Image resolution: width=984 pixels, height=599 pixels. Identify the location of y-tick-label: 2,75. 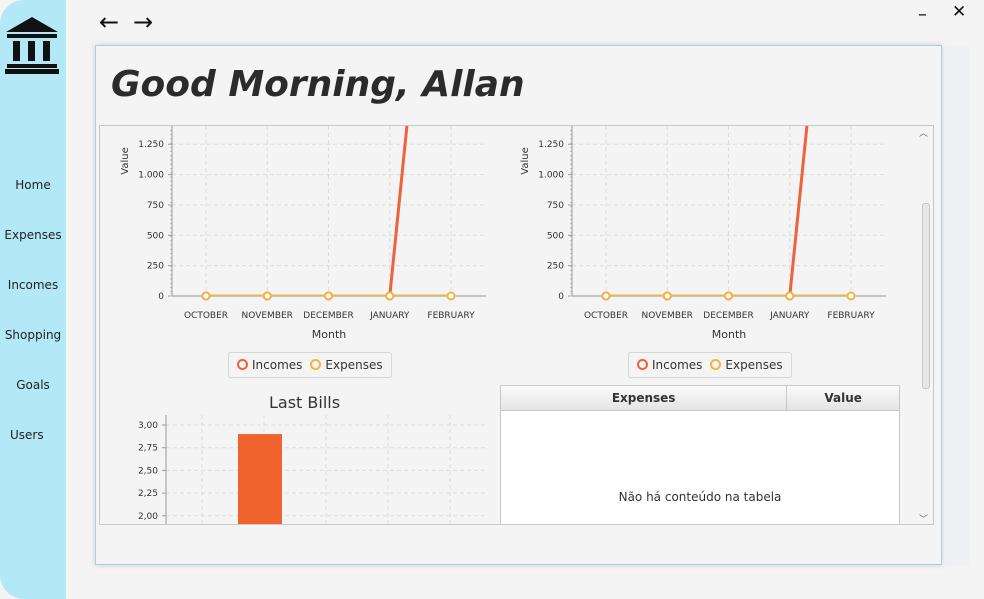
(148, 449).